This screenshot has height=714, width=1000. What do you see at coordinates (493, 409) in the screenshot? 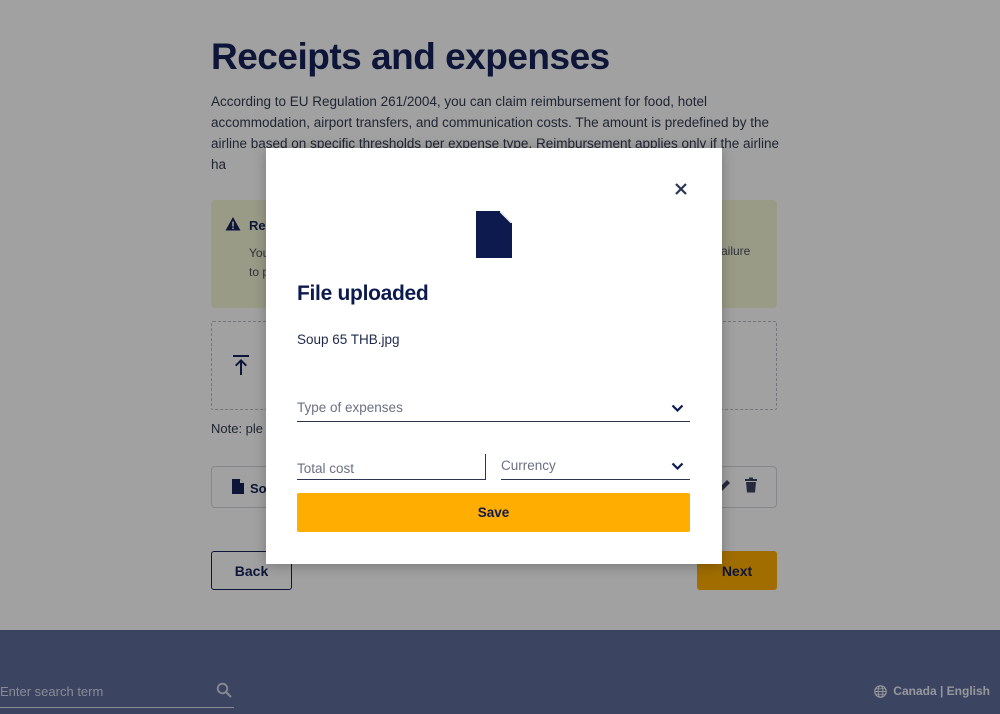
I see `expense-type-select: Type of expenses` at bounding box center [493, 409].